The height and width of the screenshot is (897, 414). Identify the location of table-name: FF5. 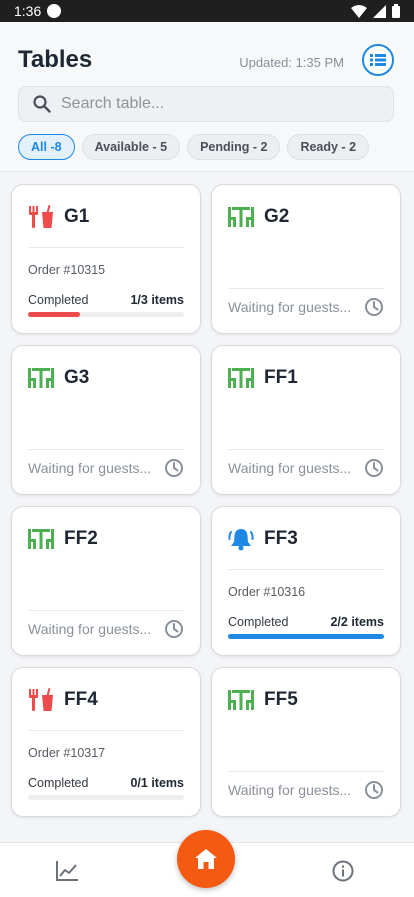
(281, 699).